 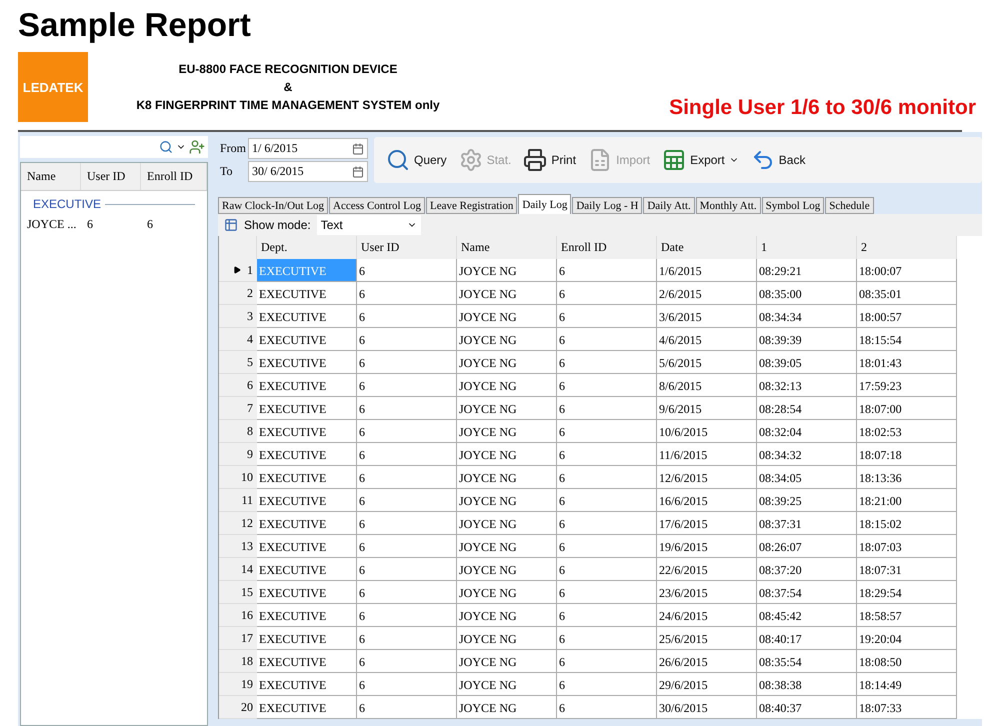 I want to click on row-header: 20, so click(x=238, y=707).